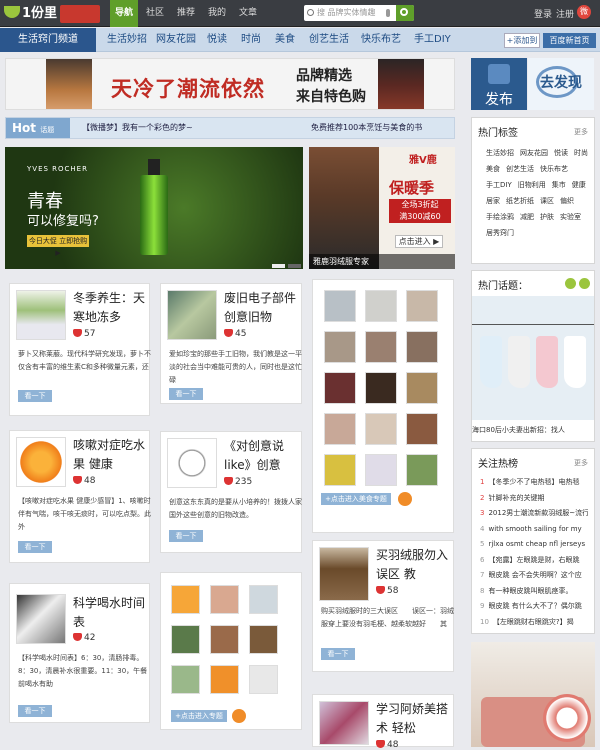 The image size is (600, 750). Describe the element at coordinates (388, 13) in the screenshot. I see `microphone-icon` at that location.